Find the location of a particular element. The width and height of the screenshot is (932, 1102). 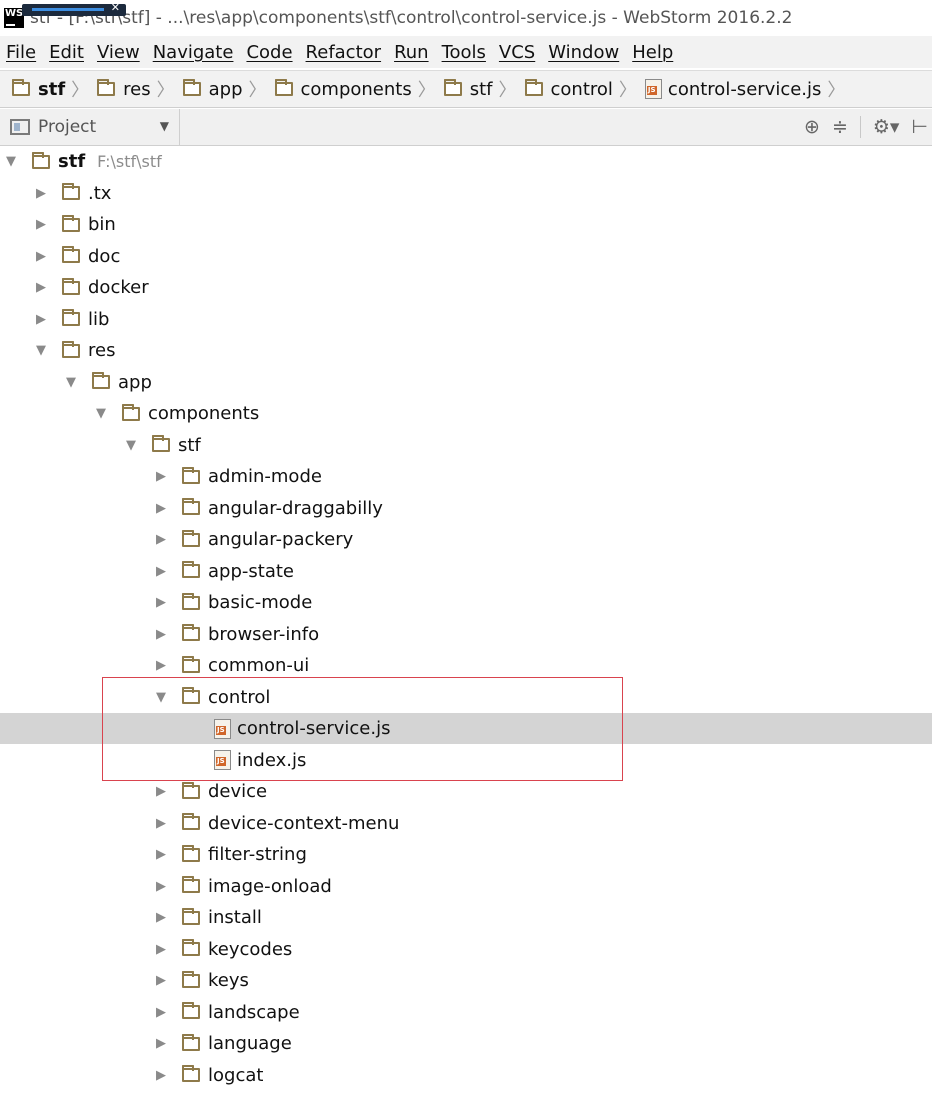

collapse-all-icon: ≑ is located at coordinates (840, 127).